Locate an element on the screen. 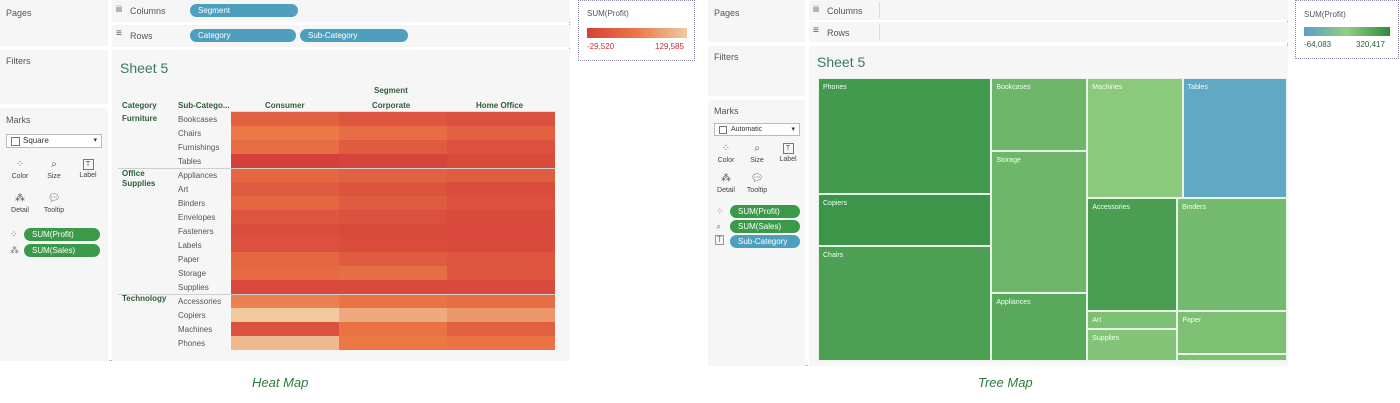  category-pill: Category is located at coordinates (243, 35).